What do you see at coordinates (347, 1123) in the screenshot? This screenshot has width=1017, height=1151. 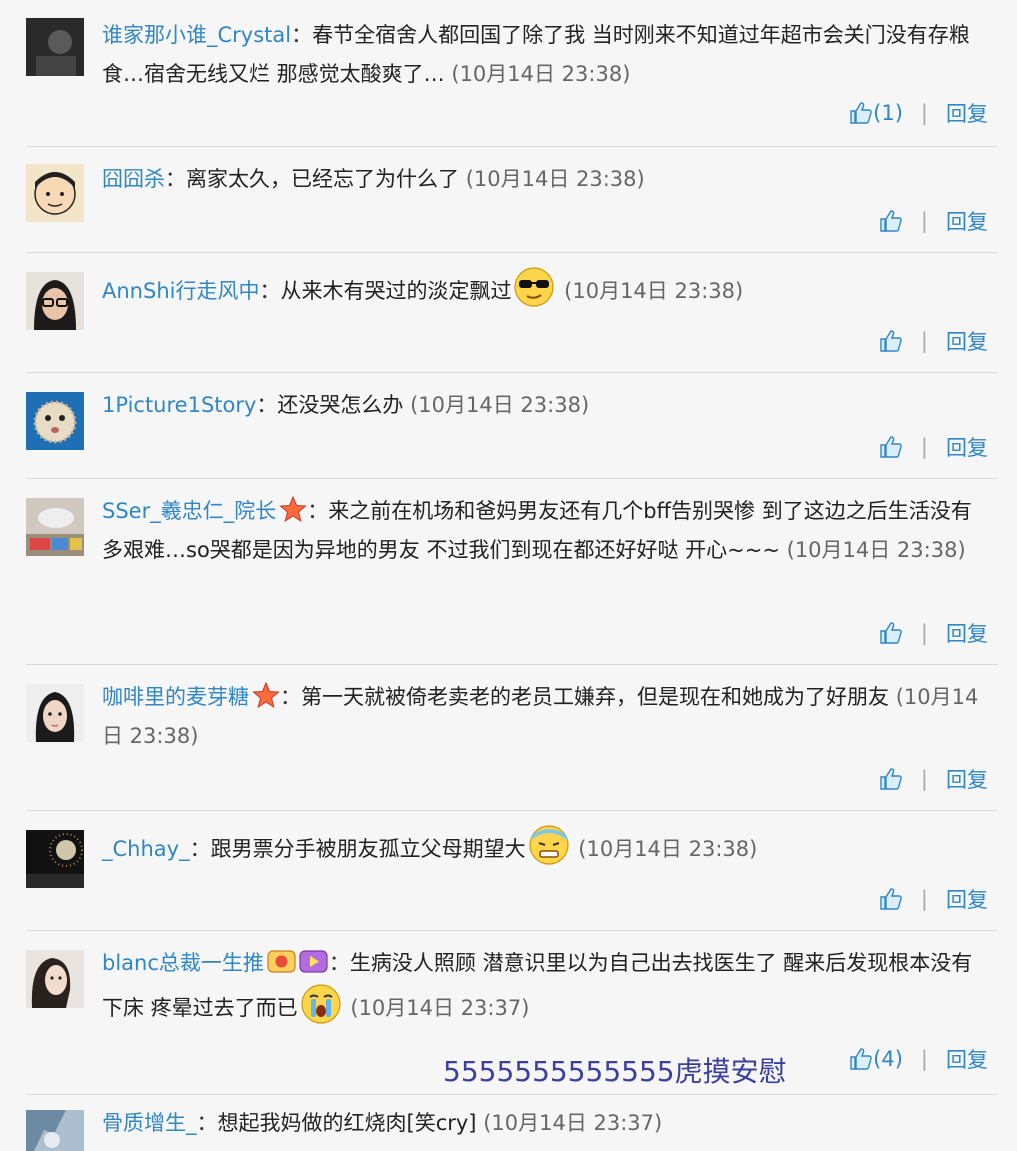 I see `comment-text: 想起我妈做的红烧肉[笑cry]` at bounding box center [347, 1123].